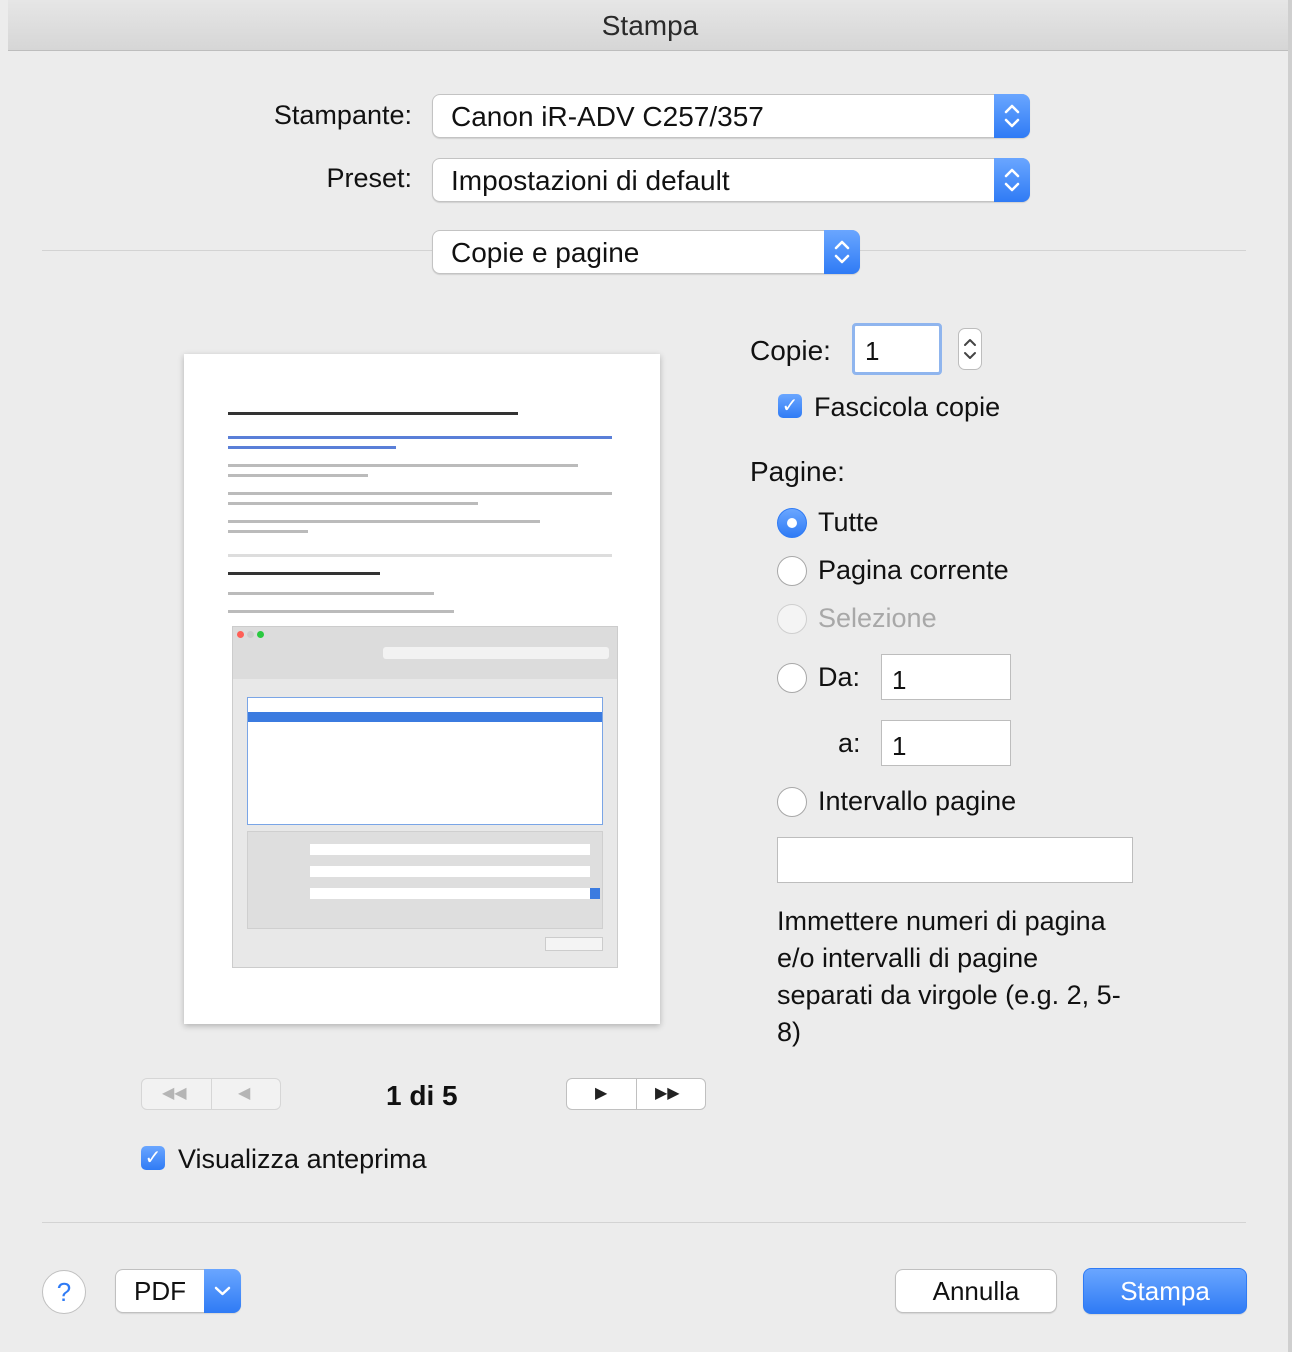  Describe the element at coordinates (211, 1094) in the screenshot. I see `nav-back-group: ◀◀ ◀` at that location.